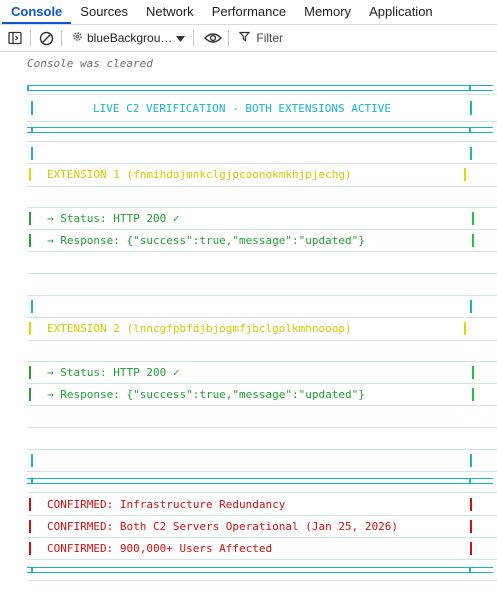  I want to click on banner-border-bottom, so click(260, 130).